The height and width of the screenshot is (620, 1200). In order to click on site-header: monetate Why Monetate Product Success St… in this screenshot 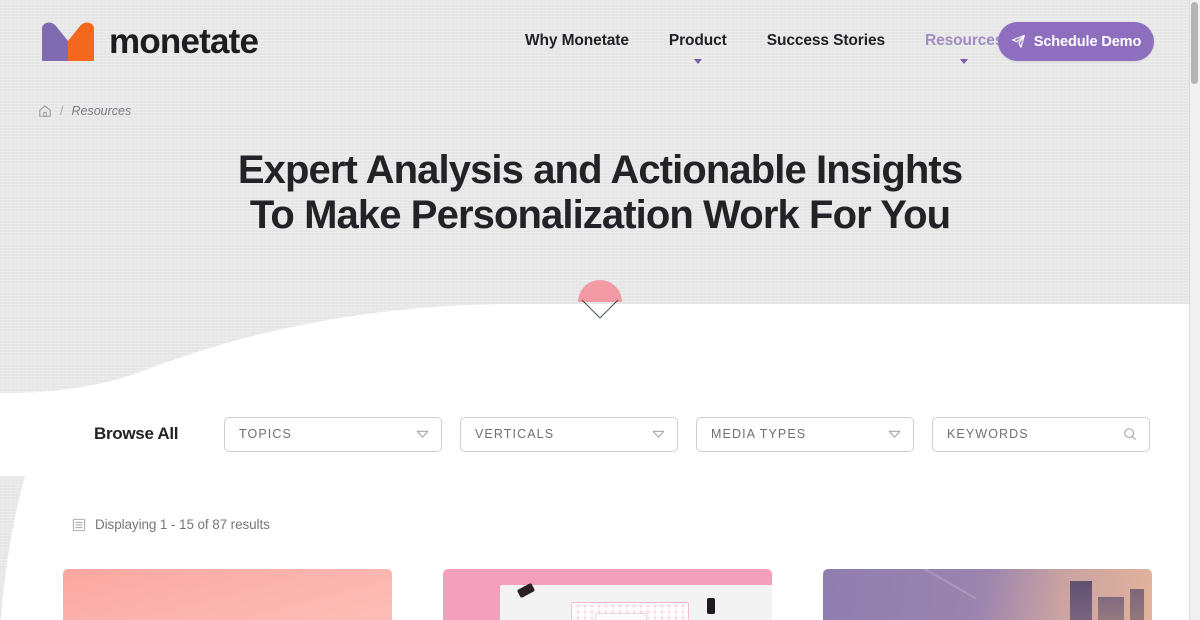, I will do `click(600, 41)`.